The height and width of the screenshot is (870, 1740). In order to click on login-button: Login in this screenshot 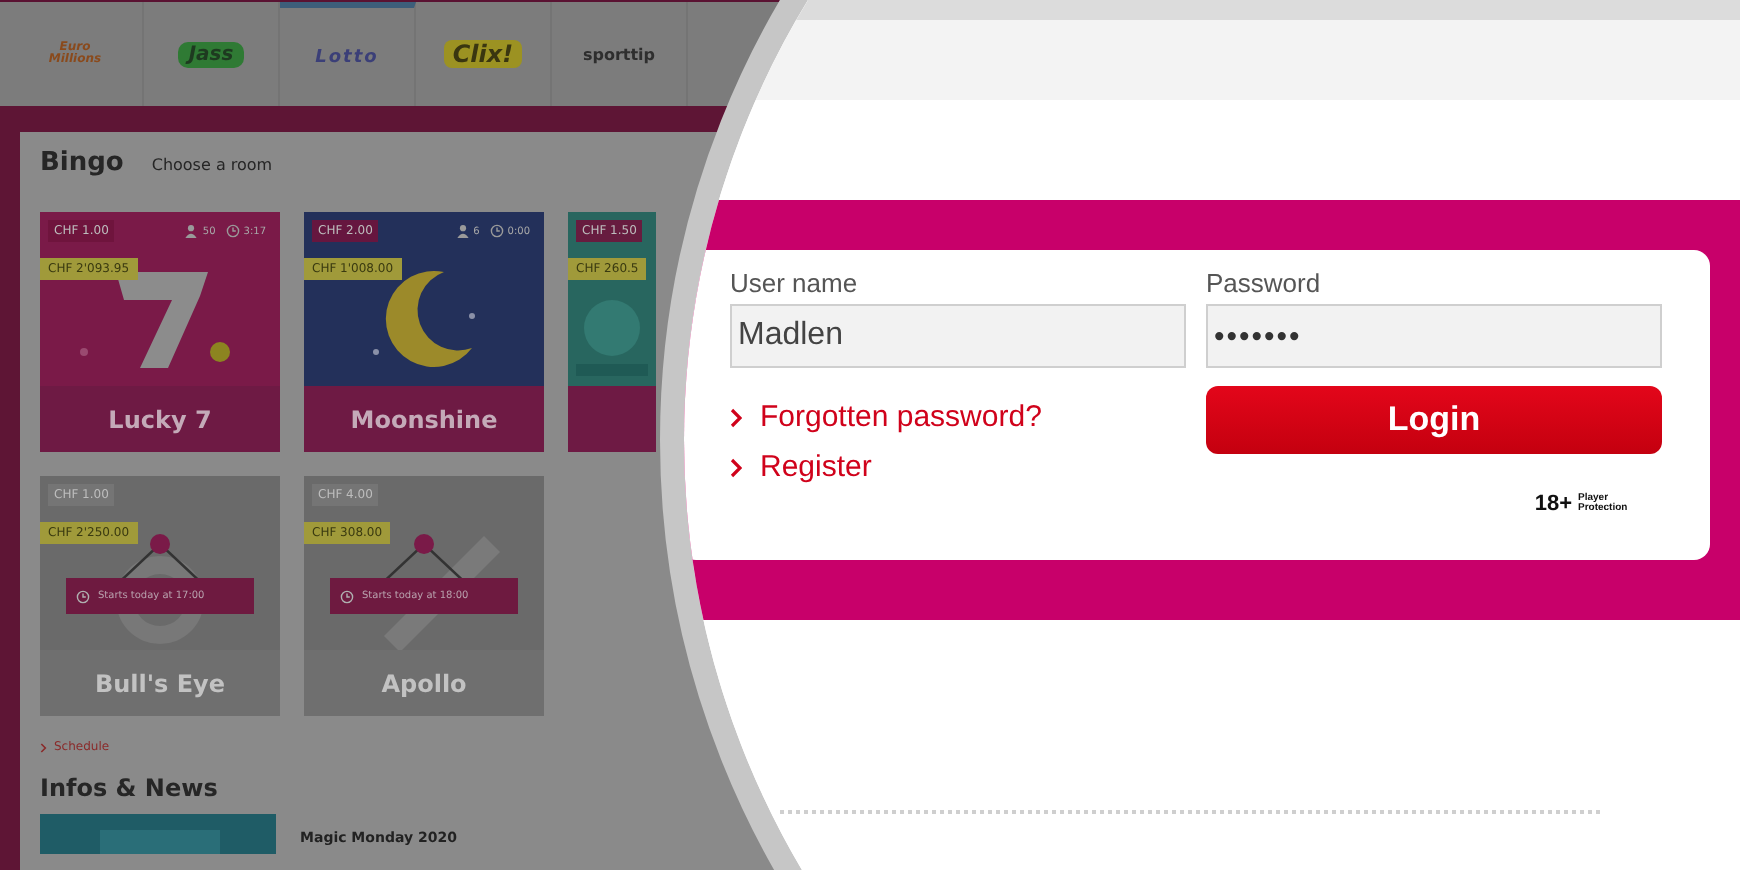, I will do `click(1434, 420)`.